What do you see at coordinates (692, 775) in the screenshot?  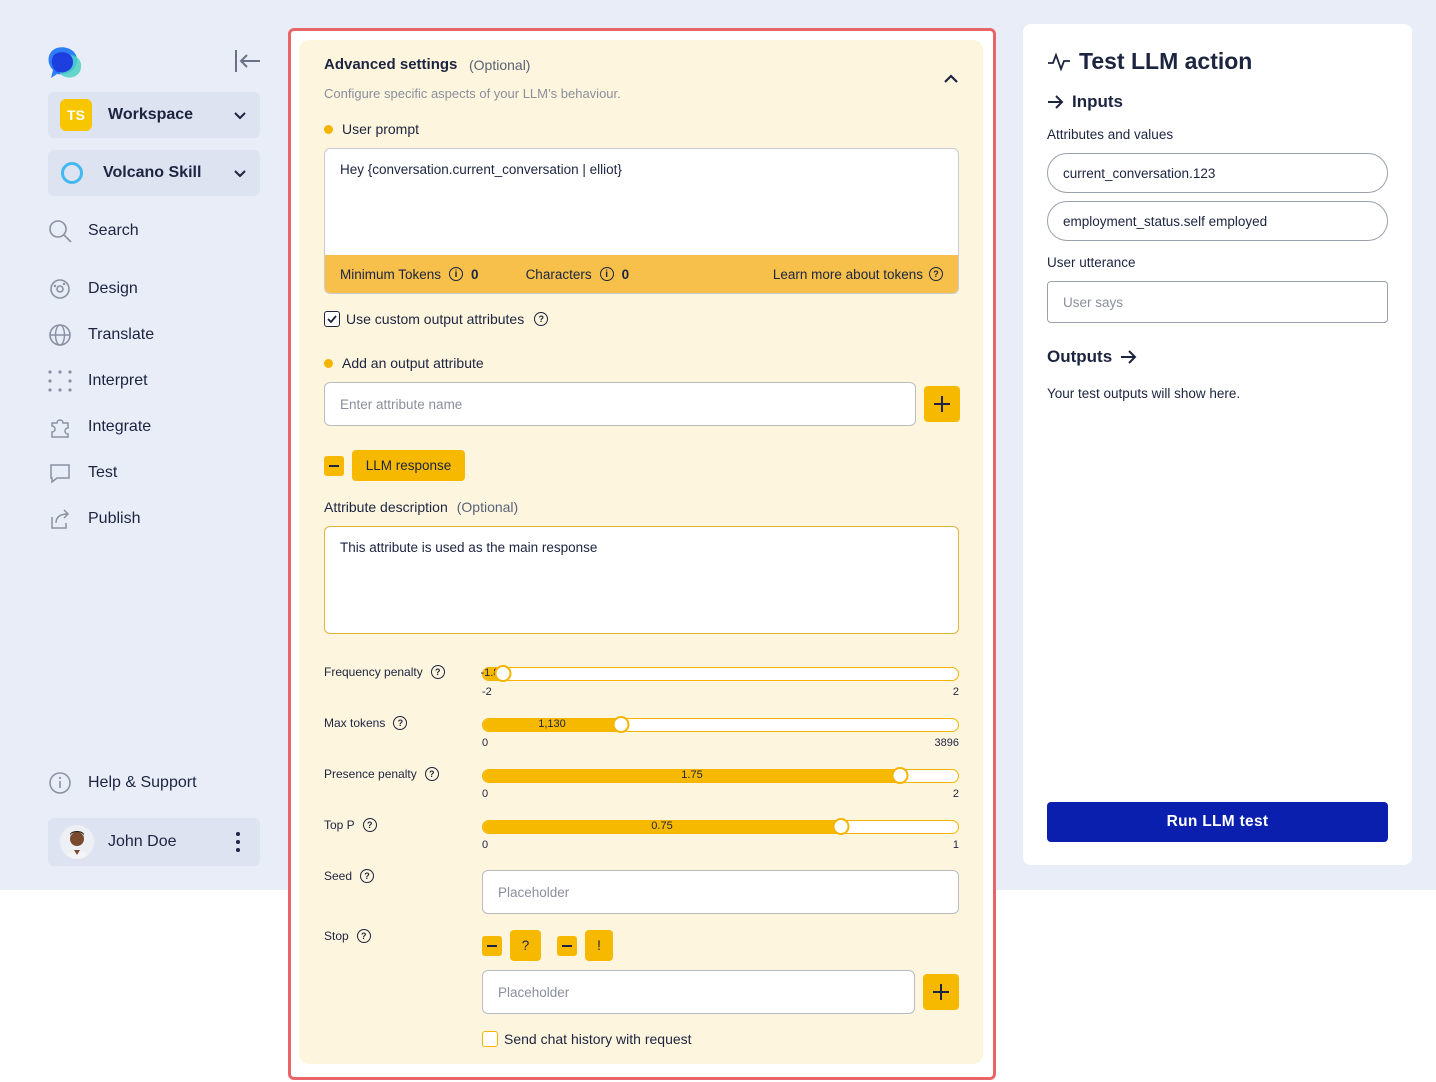 I see `slider-value: 1.75` at bounding box center [692, 775].